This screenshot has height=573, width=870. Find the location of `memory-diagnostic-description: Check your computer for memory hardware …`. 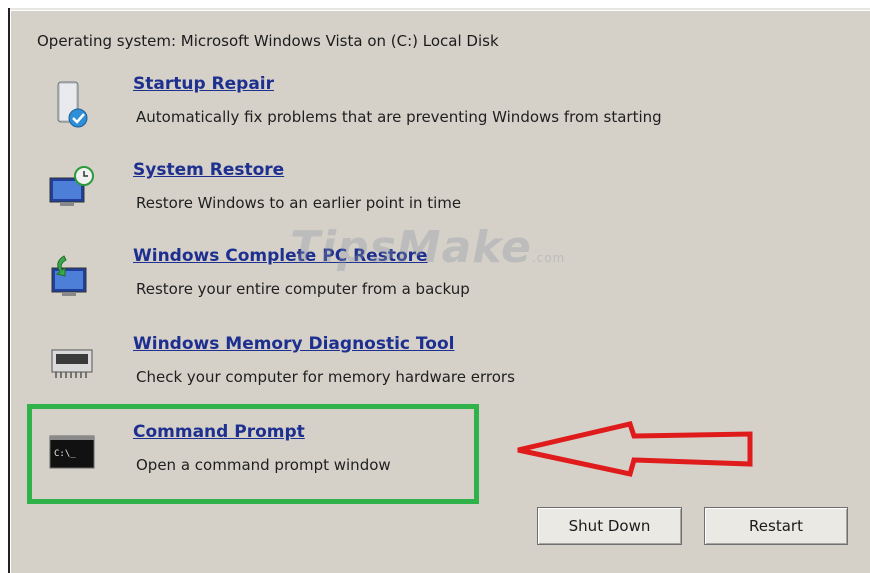

memory-diagnostic-description: Check your computer for memory hardware … is located at coordinates (325, 377).